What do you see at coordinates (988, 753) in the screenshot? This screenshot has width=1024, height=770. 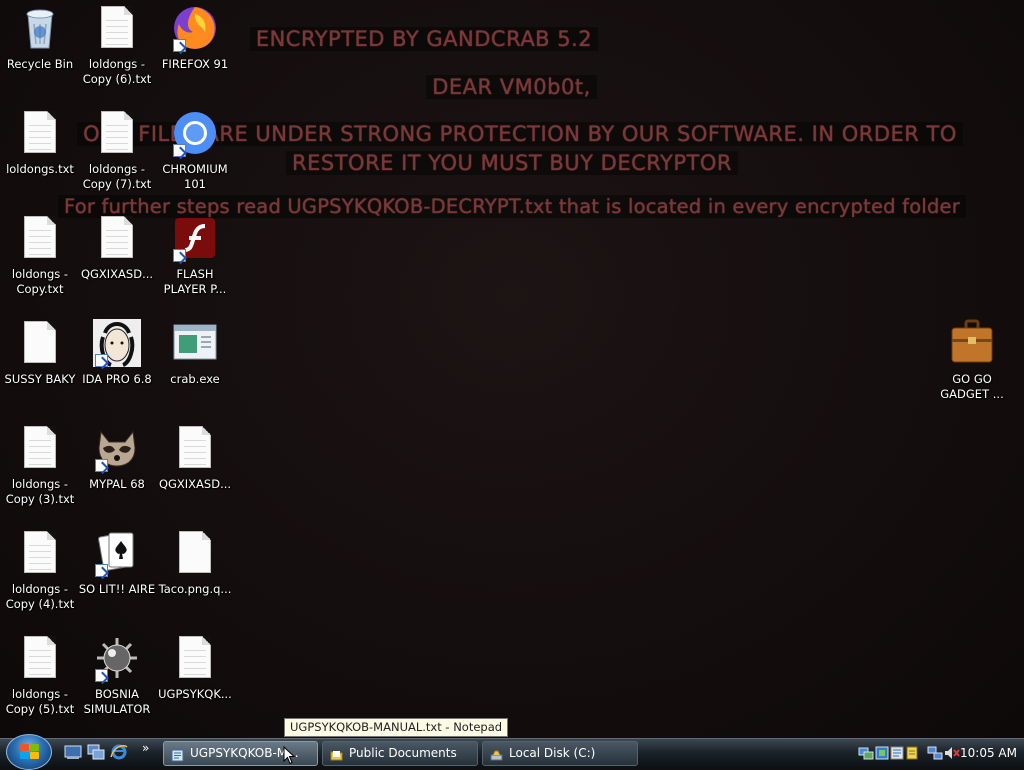 I see `taskbar-clock: 10:05 AM` at bounding box center [988, 753].